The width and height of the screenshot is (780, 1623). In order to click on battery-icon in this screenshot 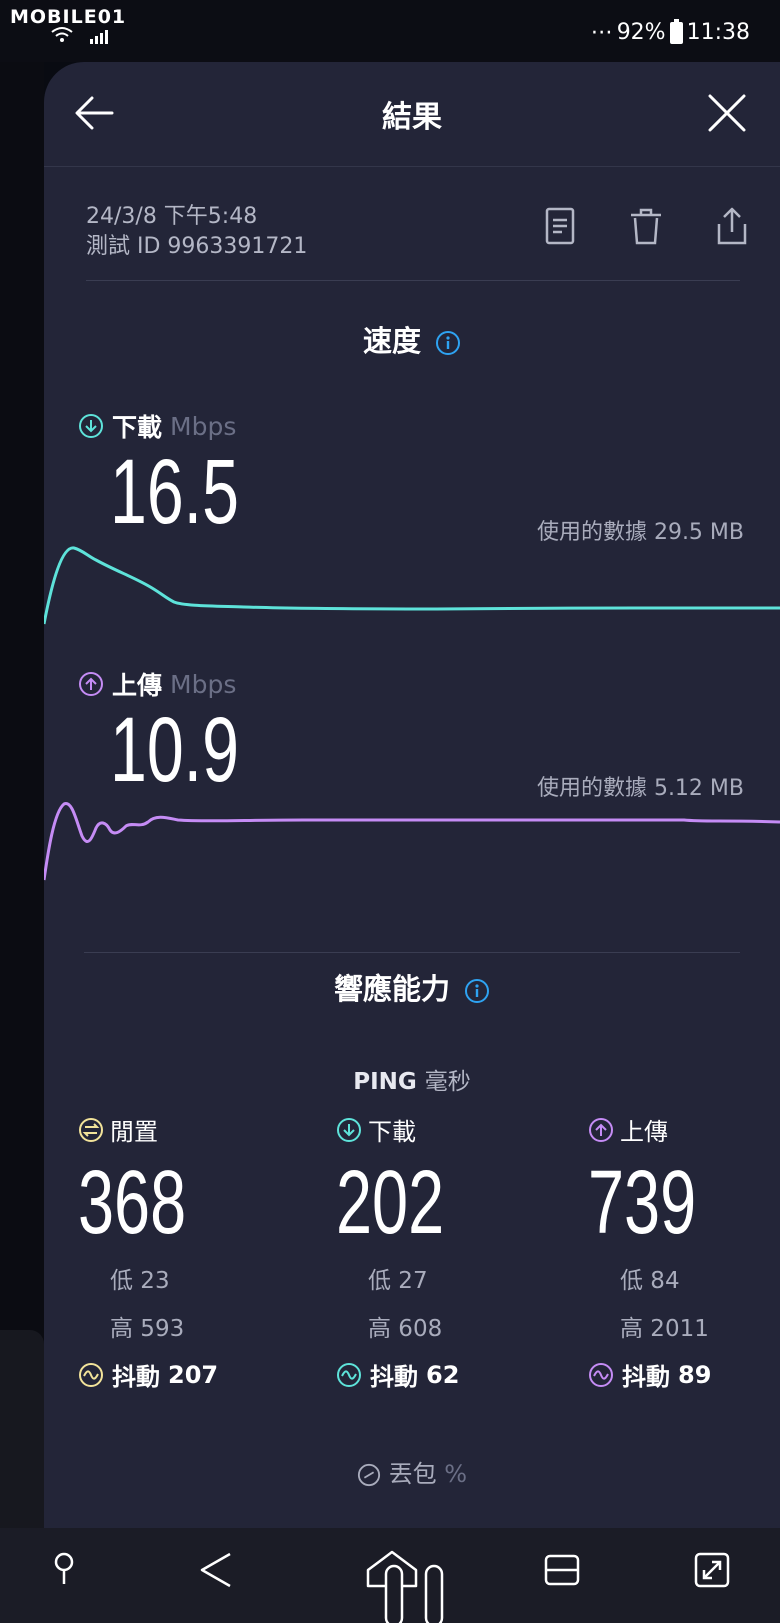, I will do `click(676, 31)`.